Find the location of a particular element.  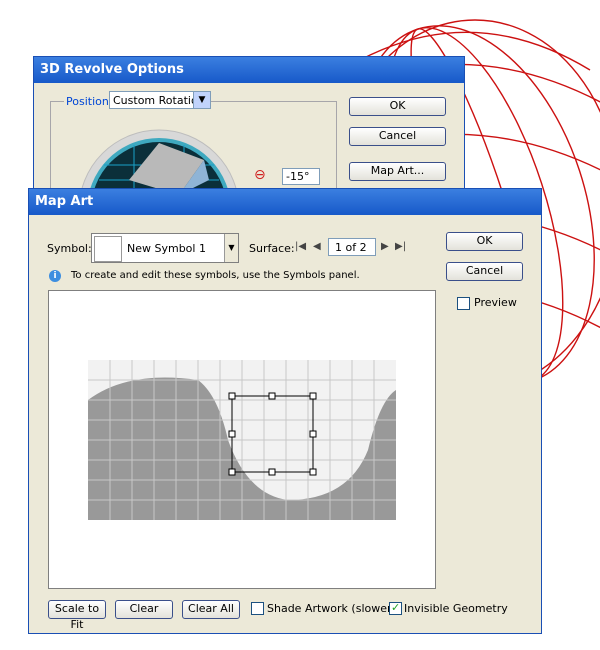

invisible-geometry-checkbox: ✓ is located at coordinates (395, 608).